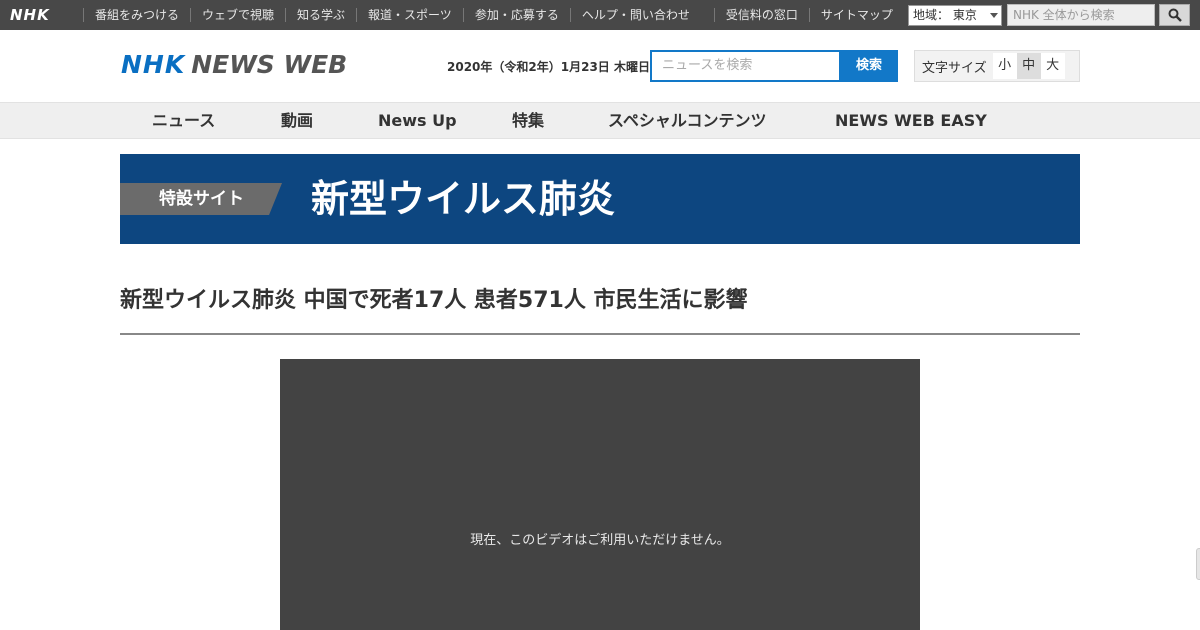 This screenshot has width=1200, height=630. What do you see at coordinates (1052, 66) in the screenshot?
I see `font-size-large-button: 大` at bounding box center [1052, 66].